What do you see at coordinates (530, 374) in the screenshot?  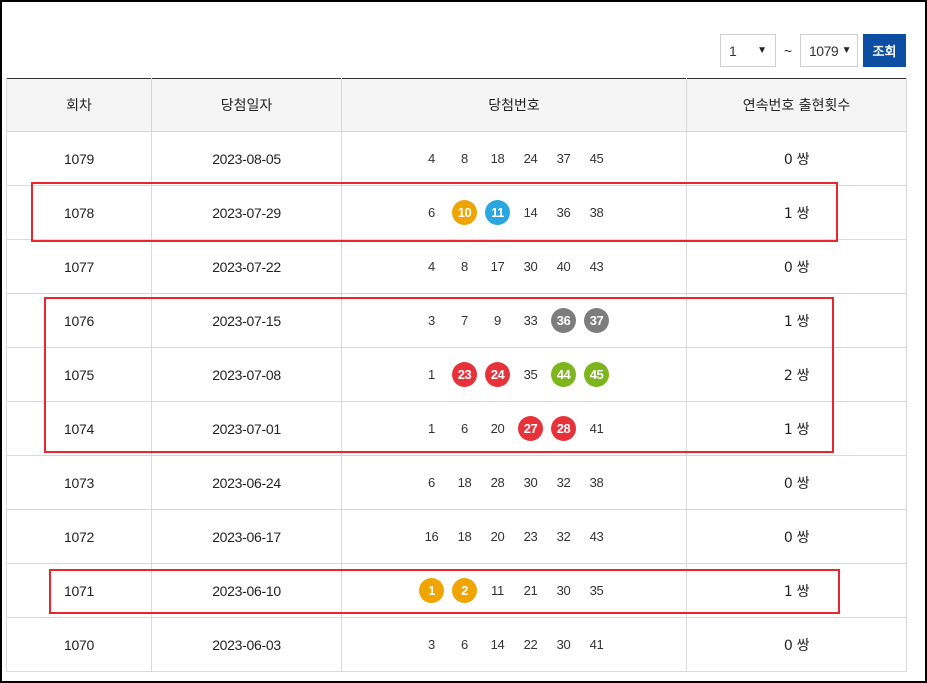 I see `number-ball: 35` at bounding box center [530, 374].